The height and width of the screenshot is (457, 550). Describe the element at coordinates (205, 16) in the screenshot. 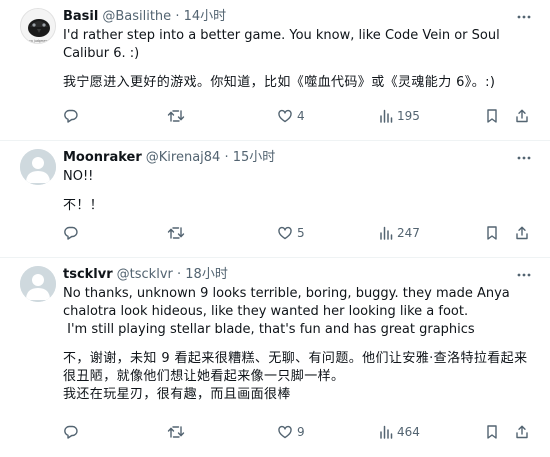

I see `timestamp: 14小时` at that location.